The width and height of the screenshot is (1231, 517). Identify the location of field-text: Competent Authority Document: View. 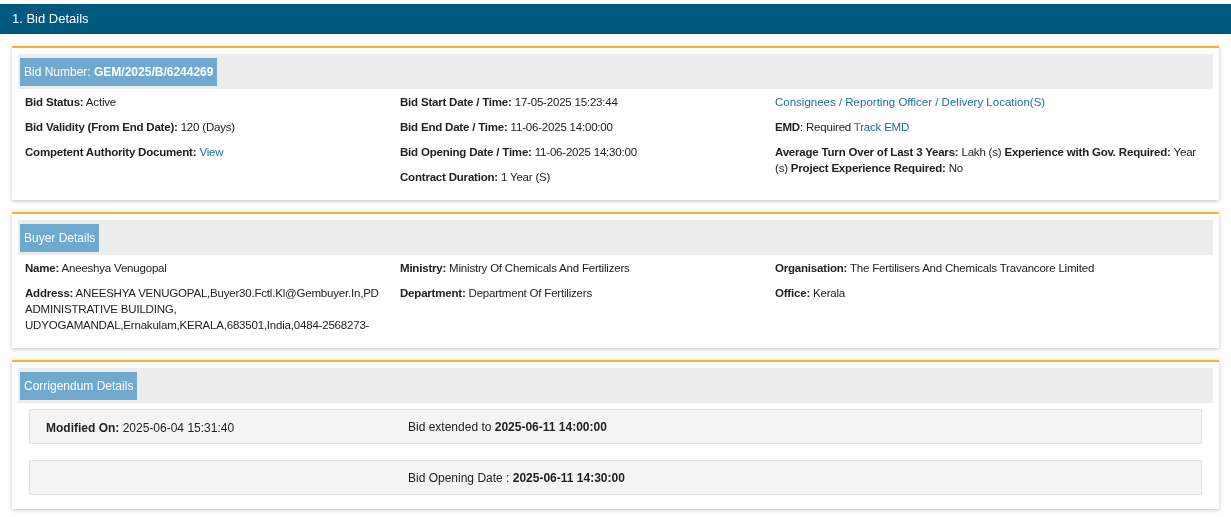
(125, 152).